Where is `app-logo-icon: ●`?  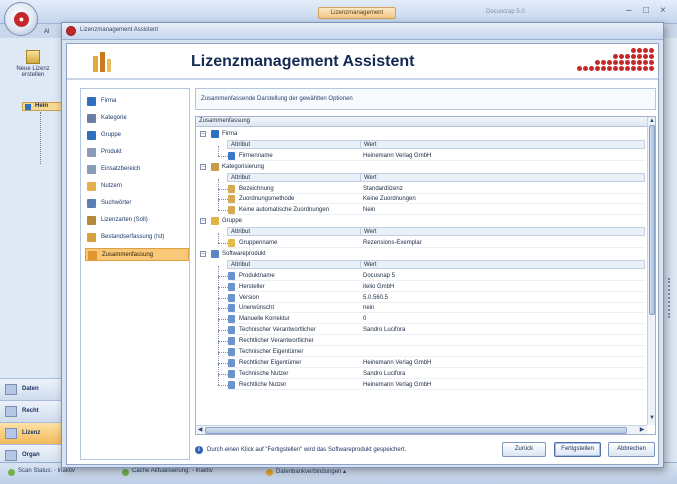 app-logo-icon: ● is located at coordinates (21, 19).